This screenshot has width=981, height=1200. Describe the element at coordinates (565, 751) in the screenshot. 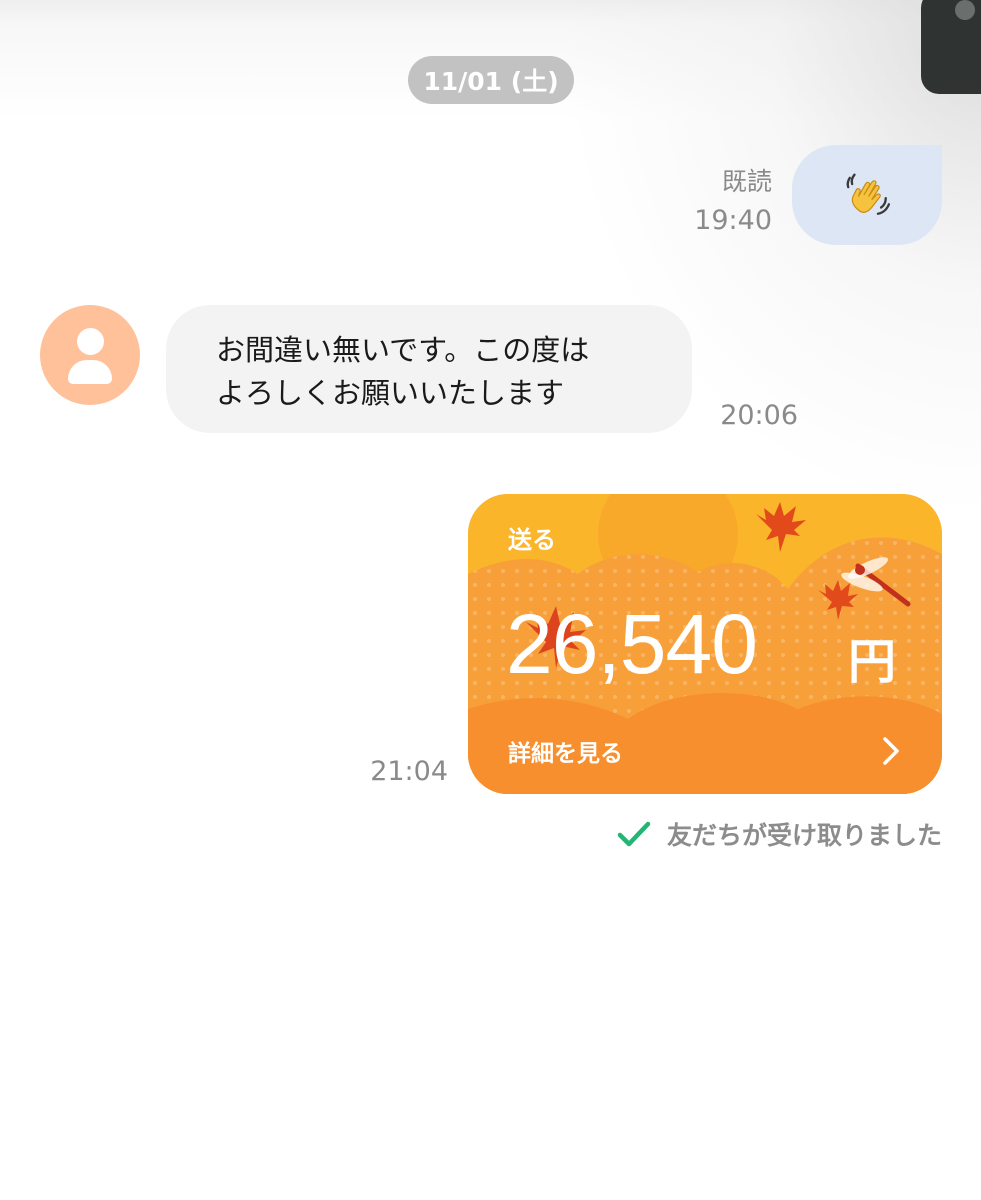

I see `view-details-link: 詳細を見る` at that location.